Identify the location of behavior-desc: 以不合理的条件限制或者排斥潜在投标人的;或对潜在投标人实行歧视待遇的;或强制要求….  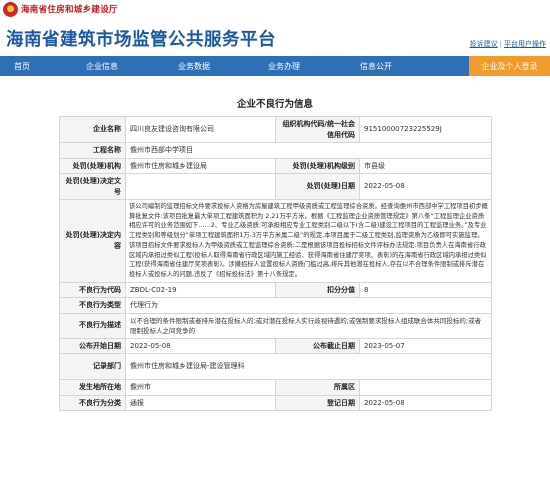
(308, 325).